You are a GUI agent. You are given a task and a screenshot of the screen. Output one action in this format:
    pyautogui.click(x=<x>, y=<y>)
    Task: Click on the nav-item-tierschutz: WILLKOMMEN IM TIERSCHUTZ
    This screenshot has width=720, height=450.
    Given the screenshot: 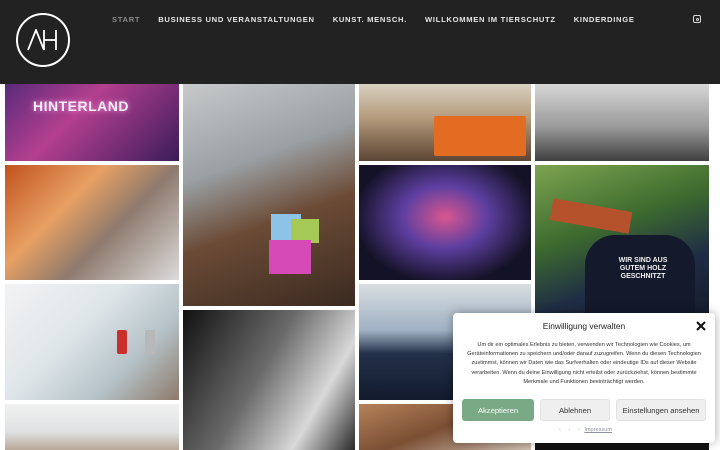 What is the action you would take?
    pyautogui.click(x=490, y=19)
    